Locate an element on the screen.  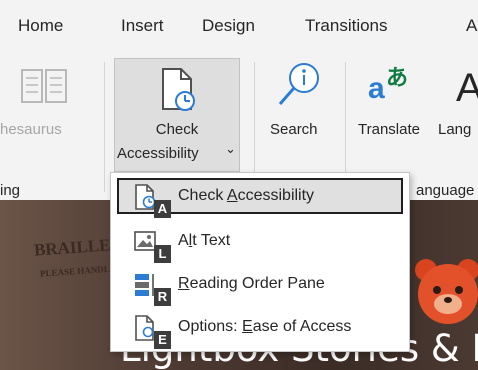
menu-item-check-accessibility: A Check Accessibility is located at coordinates (260, 198).